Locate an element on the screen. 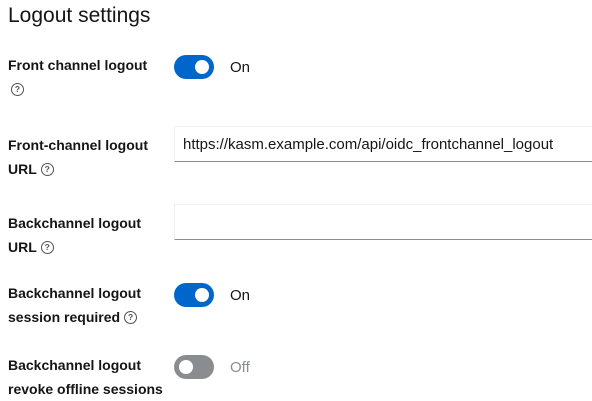  backchannel-session-required-label-line1: Backchannel logout is located at coordinates (75, 293).